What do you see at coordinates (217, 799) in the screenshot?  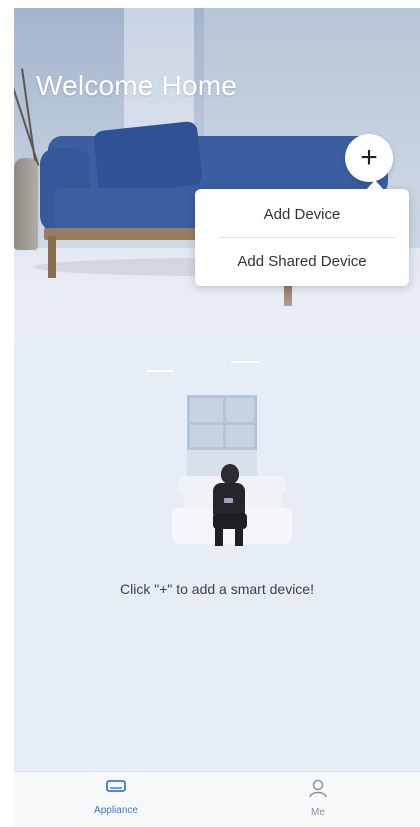 I see `bottom-tab-bar: Appliance Me` at bounding box center [217, 799].